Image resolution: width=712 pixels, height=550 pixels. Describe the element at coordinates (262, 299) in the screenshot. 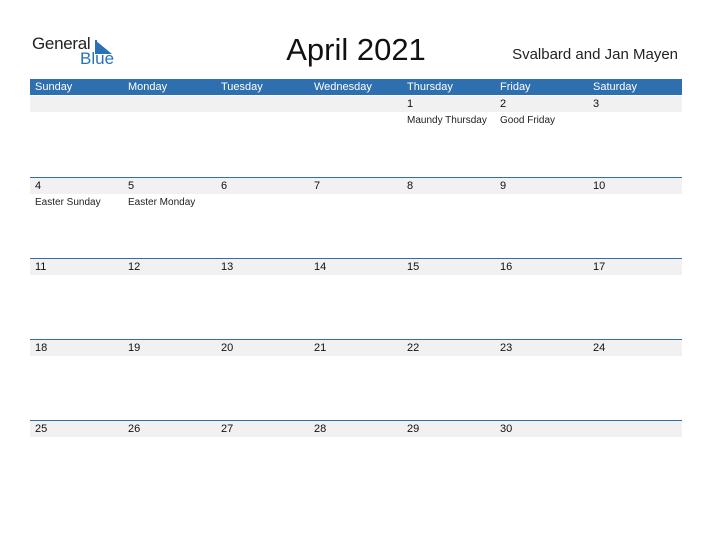

I see `day-cell: 13` at that location.